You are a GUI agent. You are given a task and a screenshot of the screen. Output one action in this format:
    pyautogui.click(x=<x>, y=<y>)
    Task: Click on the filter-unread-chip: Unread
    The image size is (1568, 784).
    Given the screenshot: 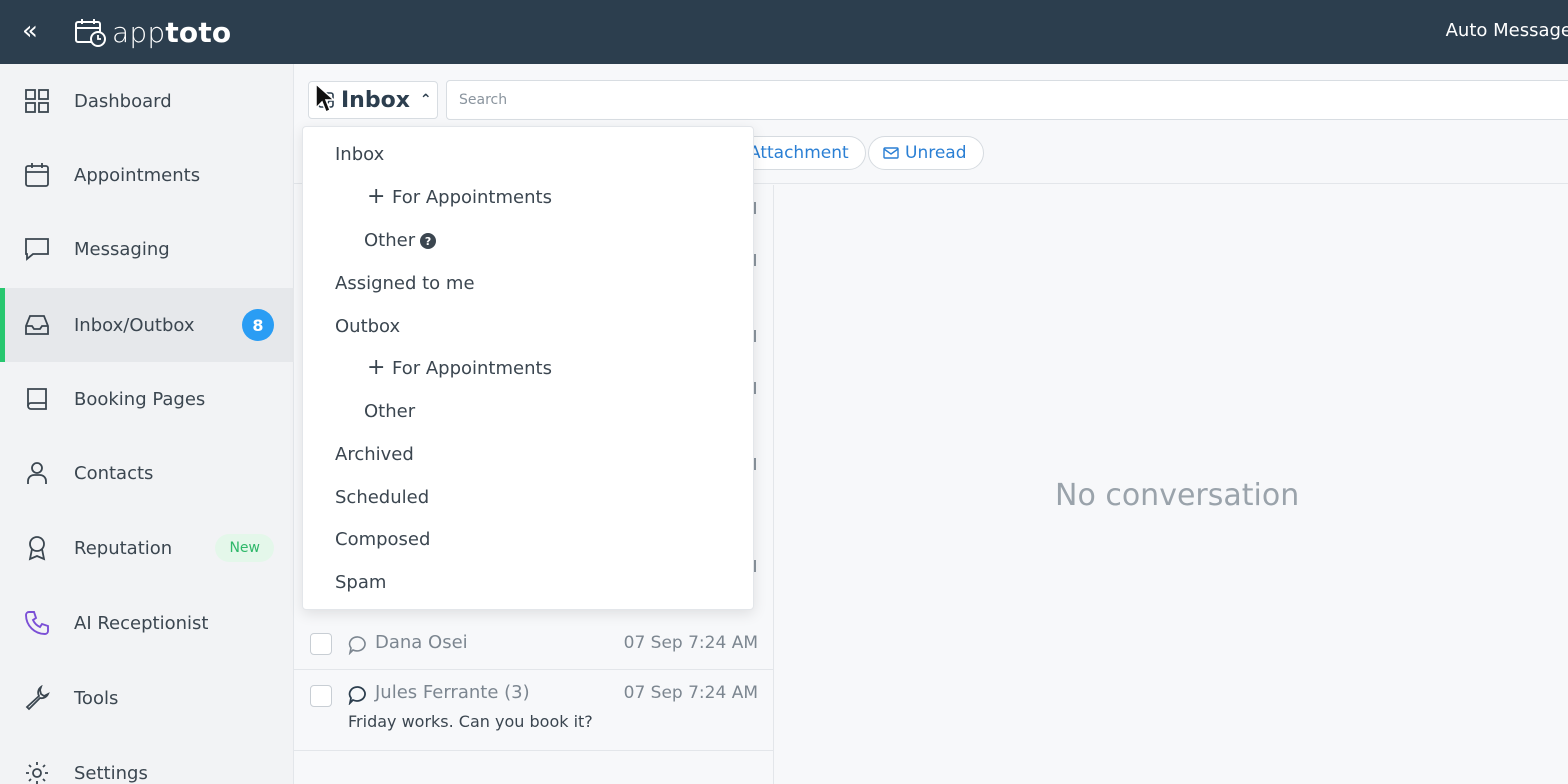 What is the action you would take?
    pyautogui.click(x=926, y=153)
    